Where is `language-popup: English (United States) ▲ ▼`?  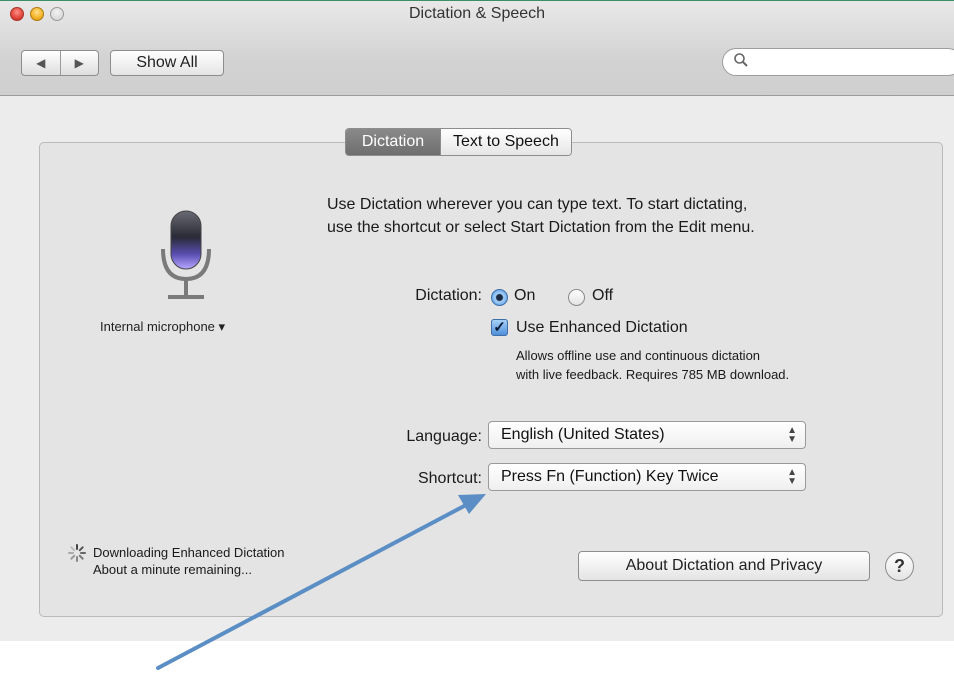 language-popup: English (United States) ▲ ▼ is located at coordinates (647, 435).